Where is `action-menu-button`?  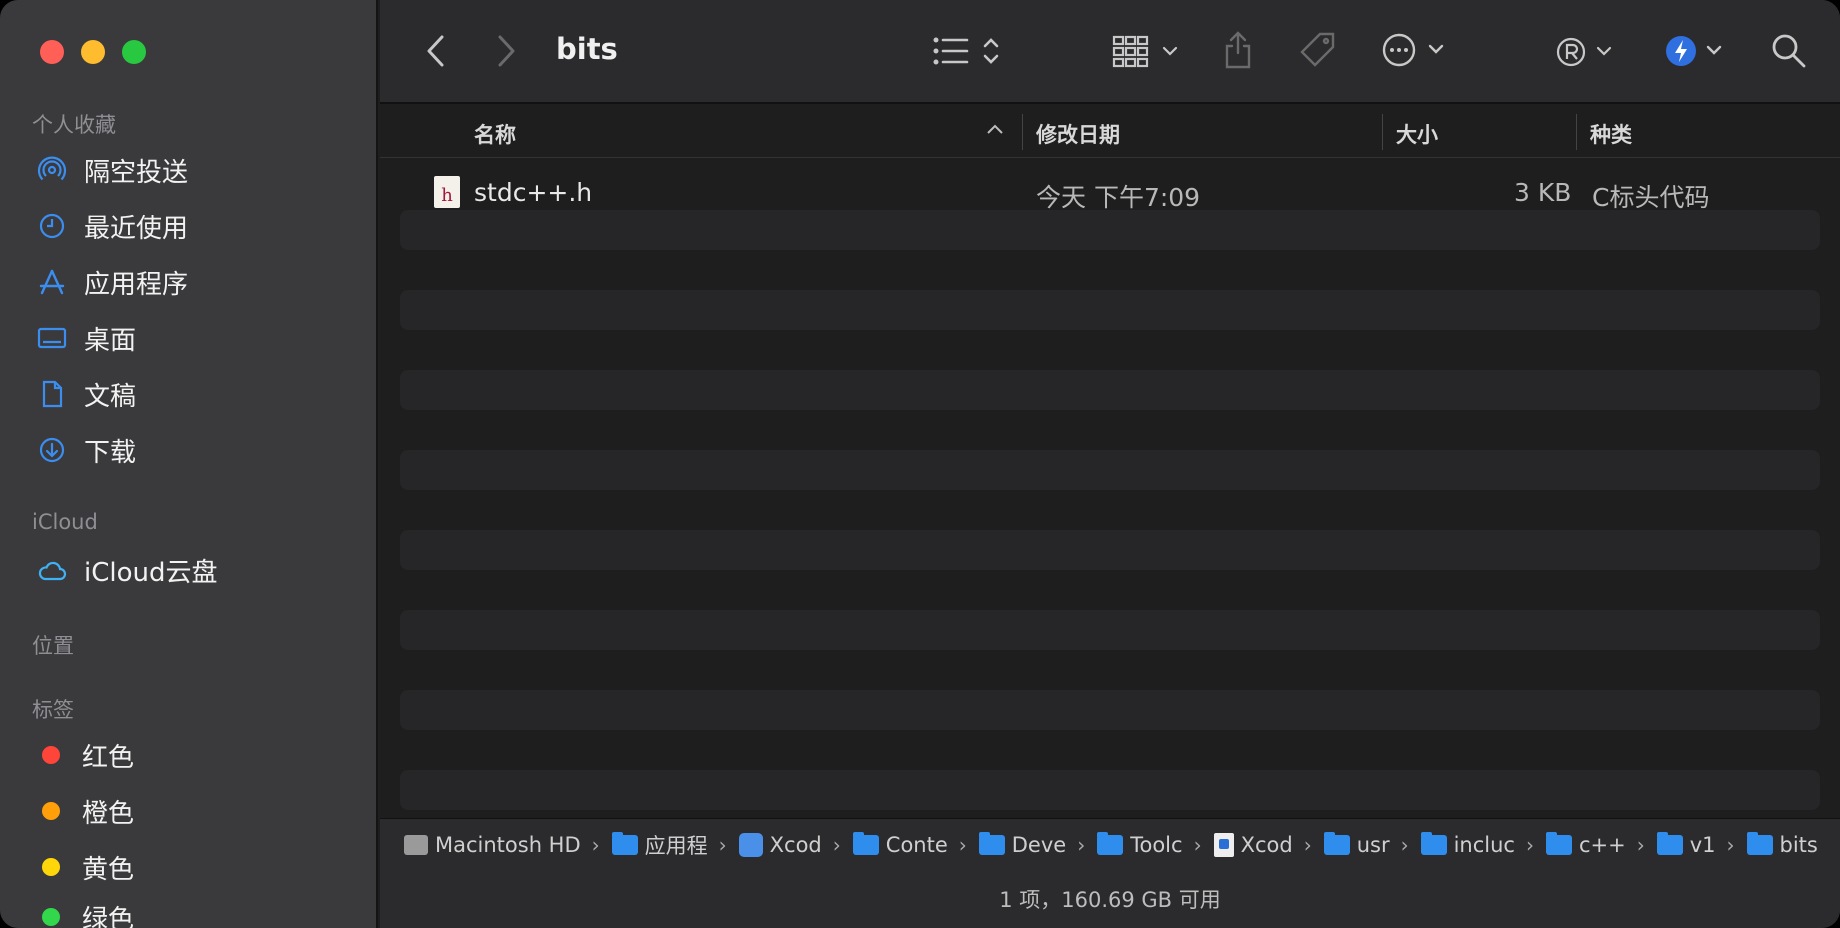 action-menu-button is located at coordinates (1418, 50).